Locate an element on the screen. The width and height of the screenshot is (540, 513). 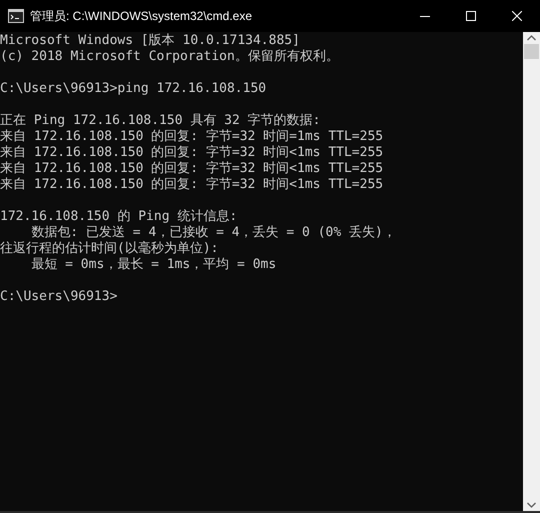
console-line: C:\Users\96913> is located at coordinates (59, 296).